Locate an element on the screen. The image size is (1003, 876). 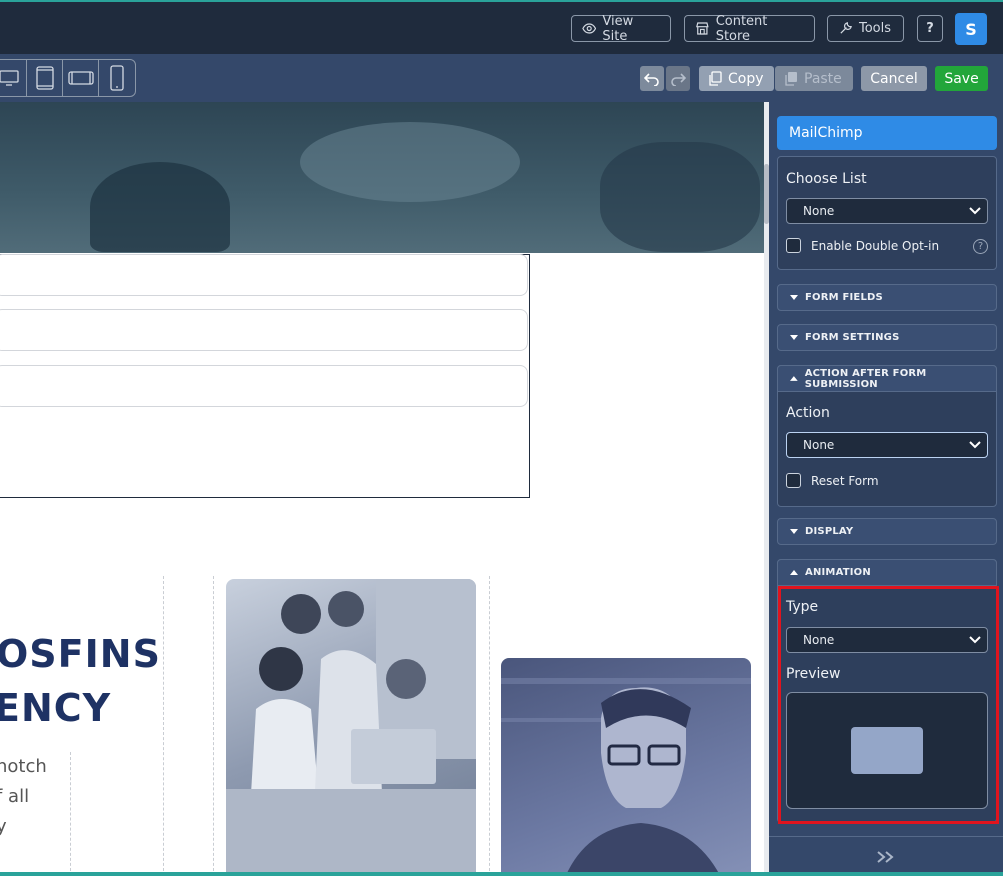
body-text-line-1: notch is located at coordinates (23, 766).